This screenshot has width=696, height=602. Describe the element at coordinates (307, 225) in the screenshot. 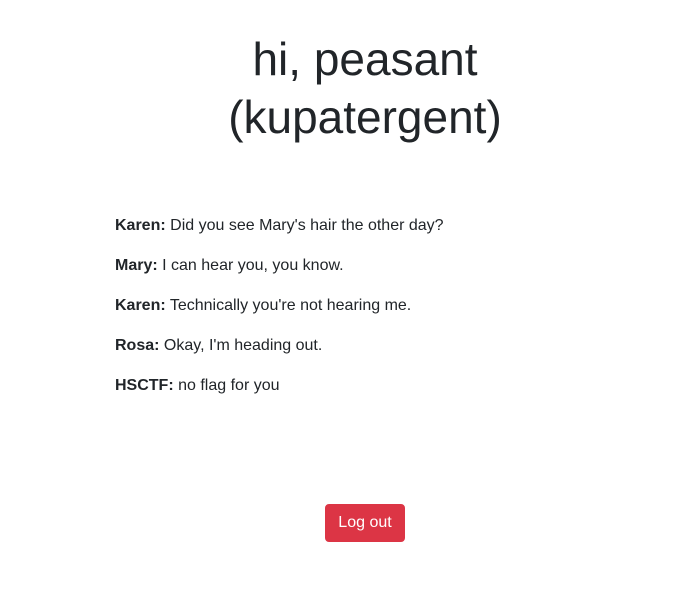

I see `chat-text: Did you see Mary's hair the other day?` at that location.